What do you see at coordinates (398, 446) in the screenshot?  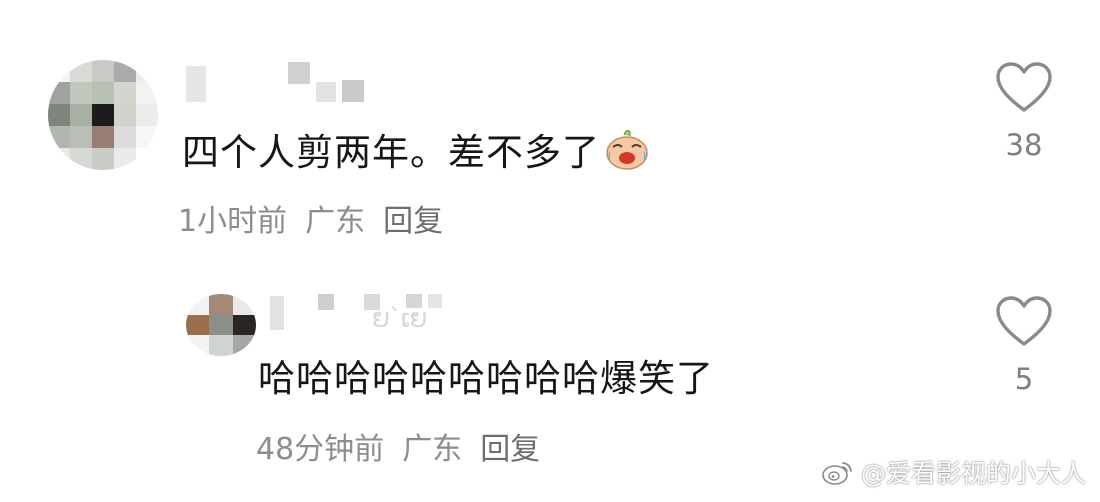 I see `reply-meta: 48分钟前 广东 回复` at bounding box center [398, 446].